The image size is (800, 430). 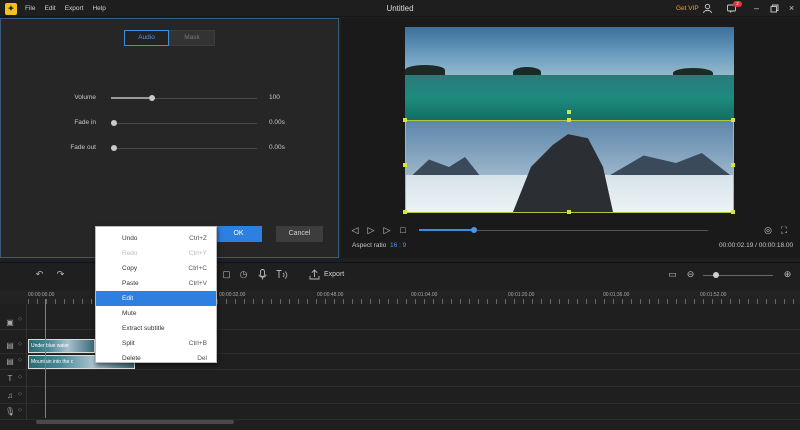 What do you see at coordinates (146, 38) in the screenshot?
I see `tab-audio: Audio` at bounding box center [146, 38].